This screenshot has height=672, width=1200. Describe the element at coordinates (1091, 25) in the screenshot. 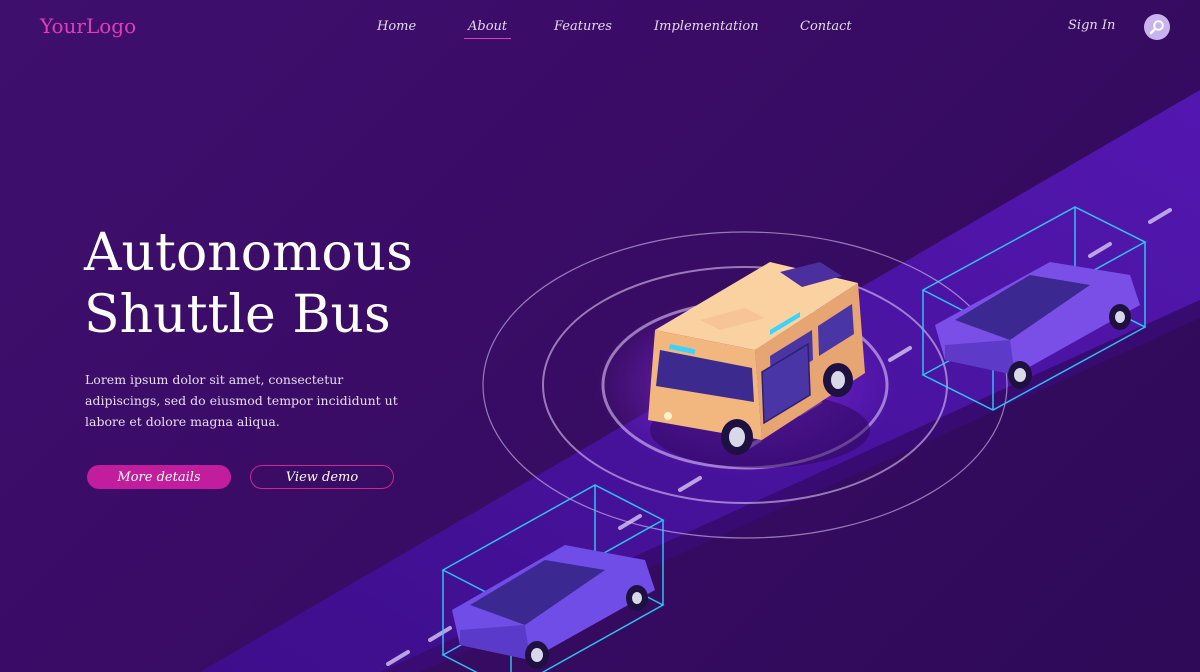

I see `sign-in-link: Sign In` at that location.